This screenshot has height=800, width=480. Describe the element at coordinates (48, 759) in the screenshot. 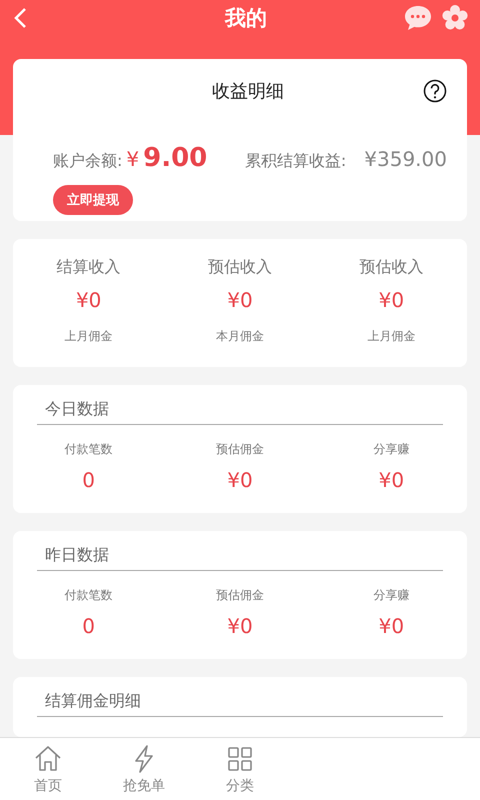

I see `home-icon` at that location.